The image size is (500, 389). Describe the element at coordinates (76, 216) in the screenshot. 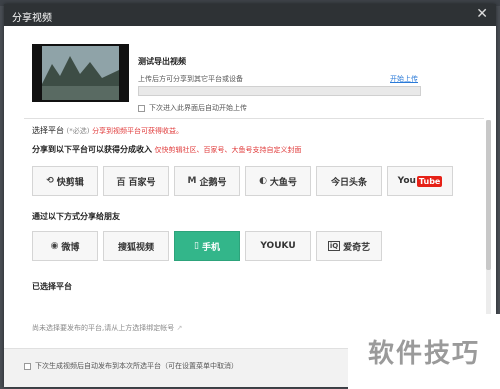

I see `friends-section-label: 通过以下方式分享给朋友` at that location.